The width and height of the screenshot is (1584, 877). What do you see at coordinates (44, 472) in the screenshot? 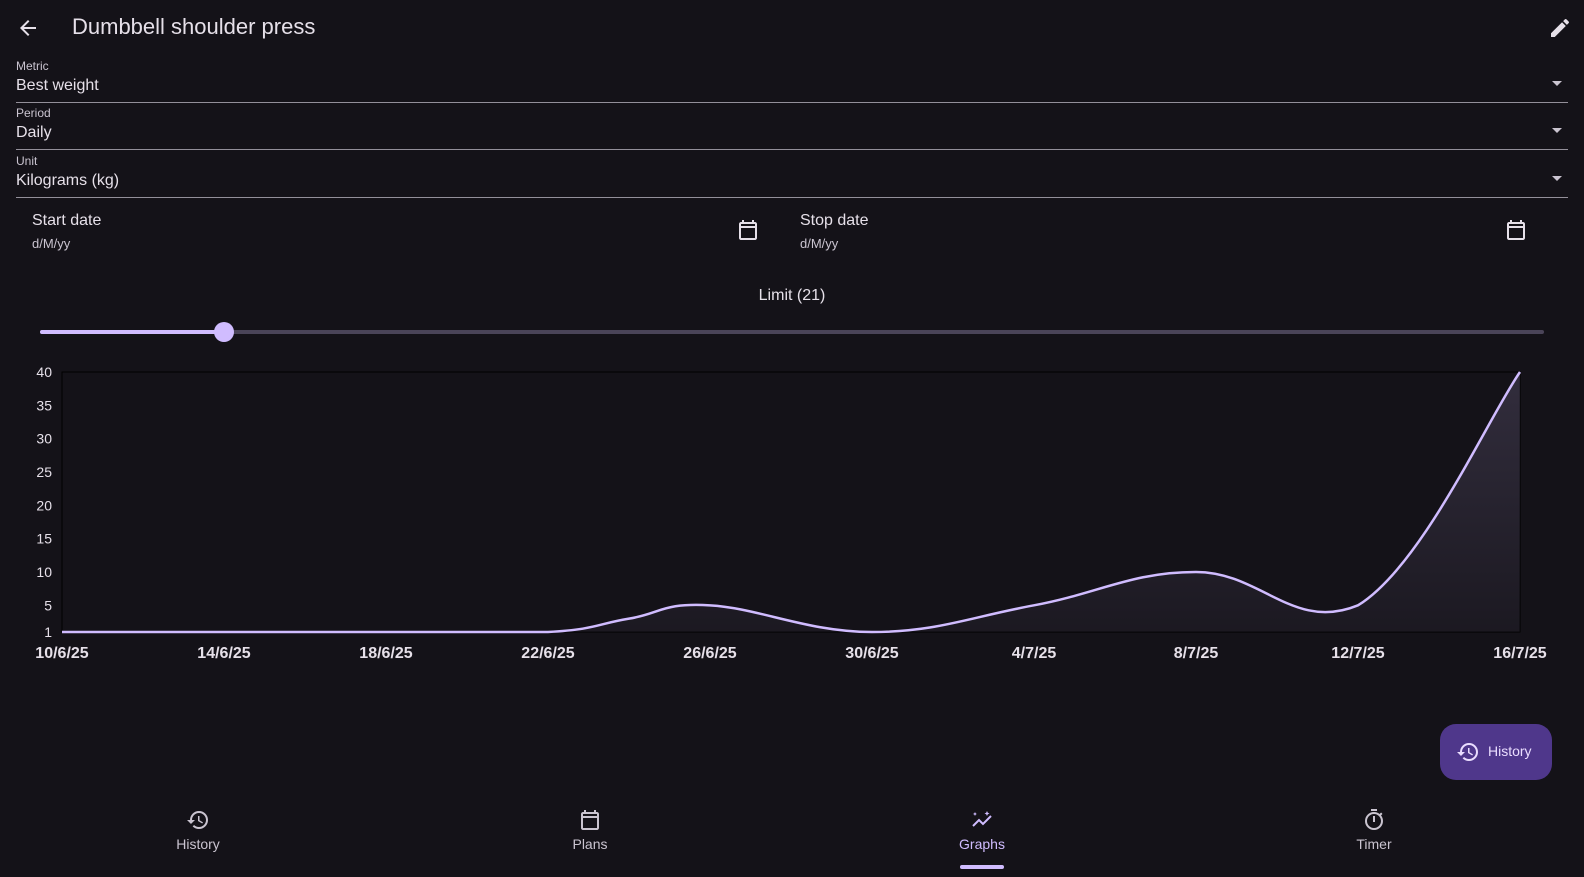
I see `y-tick-label: 25` at bounding box center [44, 472].